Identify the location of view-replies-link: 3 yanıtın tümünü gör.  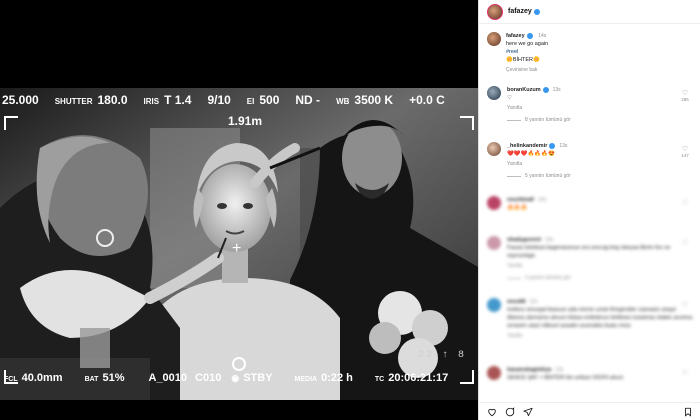
(600, 278).